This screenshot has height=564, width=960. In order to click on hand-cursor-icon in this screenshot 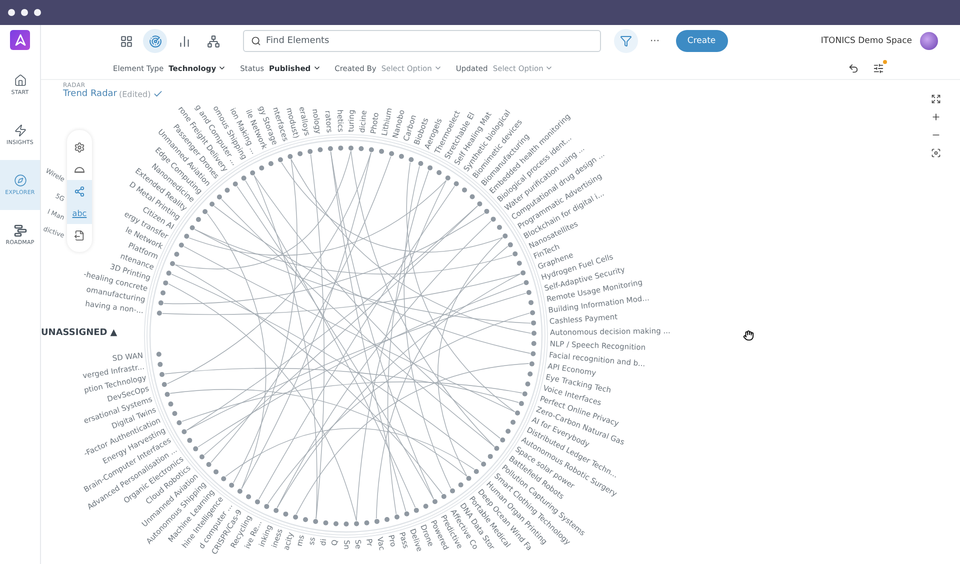, I will do `click(748, 335)`.